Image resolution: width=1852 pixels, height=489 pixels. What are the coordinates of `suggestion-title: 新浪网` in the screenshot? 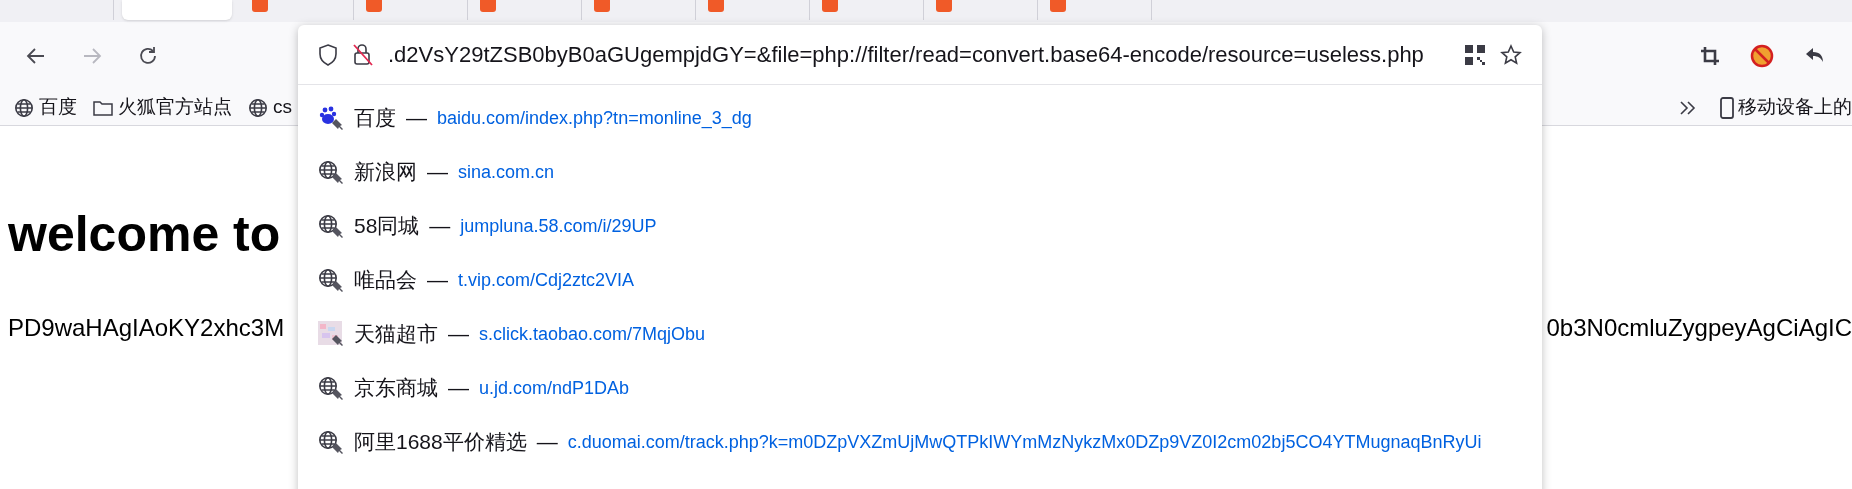 It's located at (385, 172).